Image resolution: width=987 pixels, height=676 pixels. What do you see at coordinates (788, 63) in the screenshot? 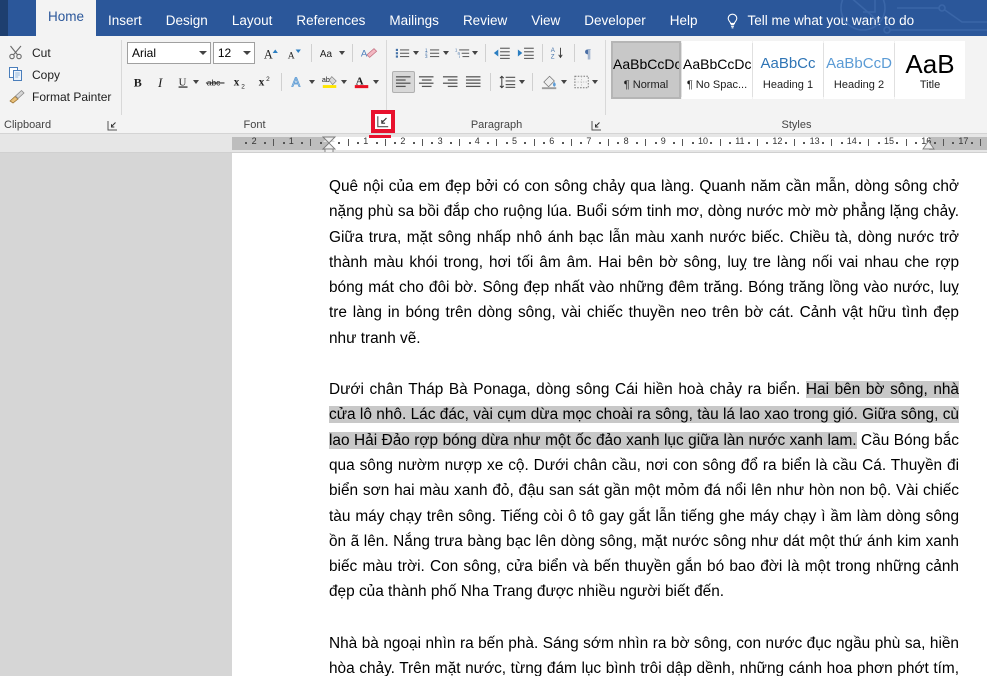
I see `style-preview: AaBbCc` at bounding box center [788, 63].